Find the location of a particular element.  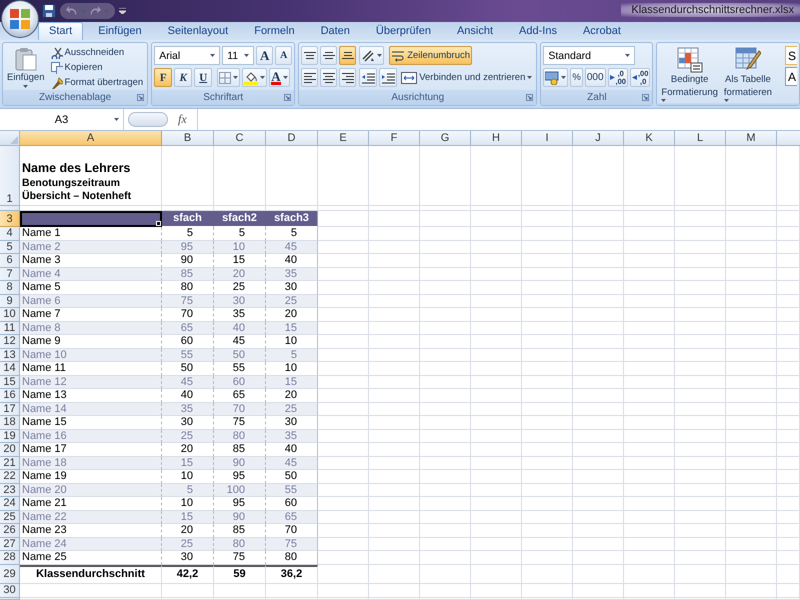

row-number: 15 is located at coordinates (10, 382).